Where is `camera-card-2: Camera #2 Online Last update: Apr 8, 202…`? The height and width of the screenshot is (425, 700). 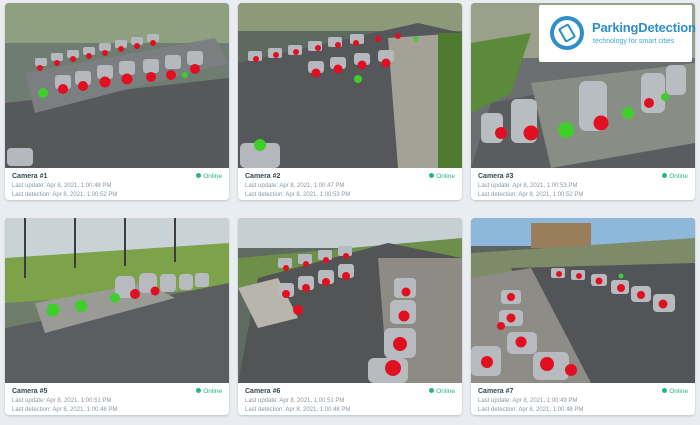
camera-card-2: Camera #2 Online Last update: Apr 8, 202… is located at coordinates (350, 101).